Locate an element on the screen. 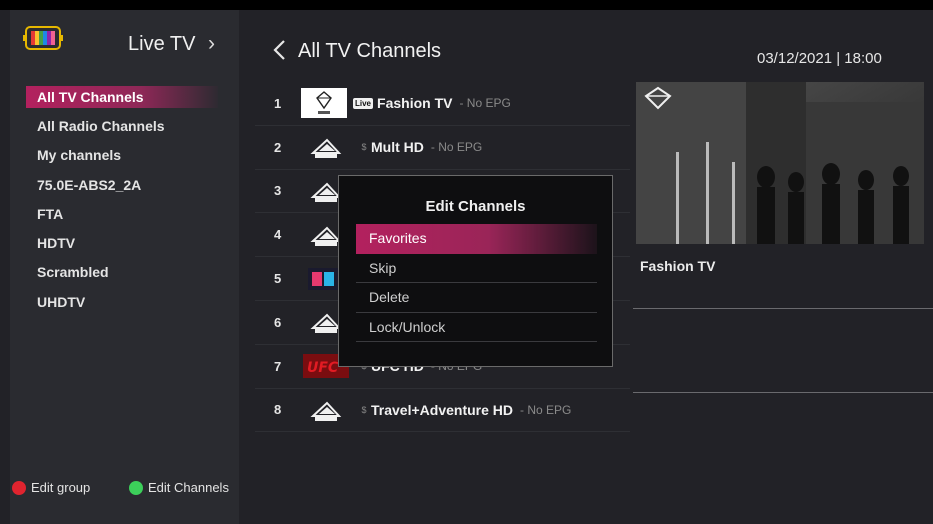 This screenshot has width=933, height=524. dialog-title: Edit Channels is located at coordinates (475, 206).